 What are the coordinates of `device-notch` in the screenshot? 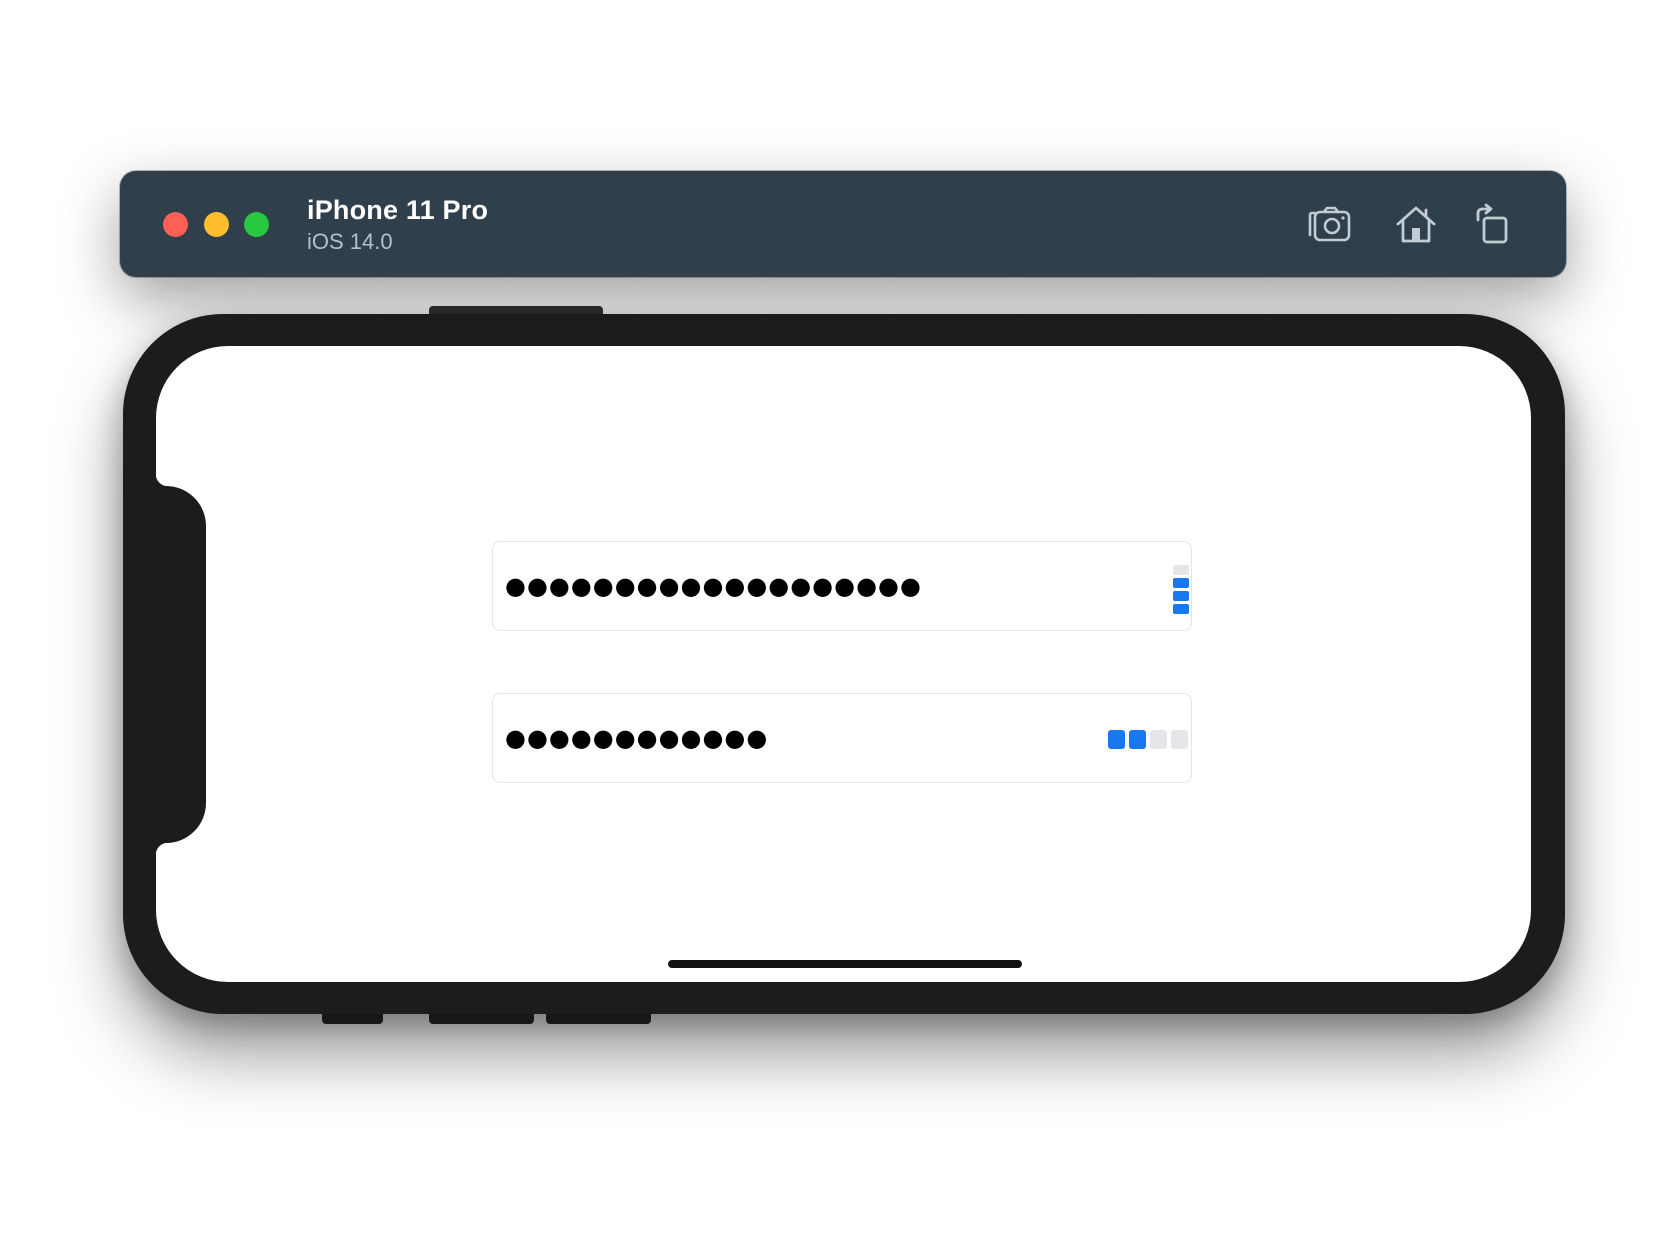 It's located at (181, 664).